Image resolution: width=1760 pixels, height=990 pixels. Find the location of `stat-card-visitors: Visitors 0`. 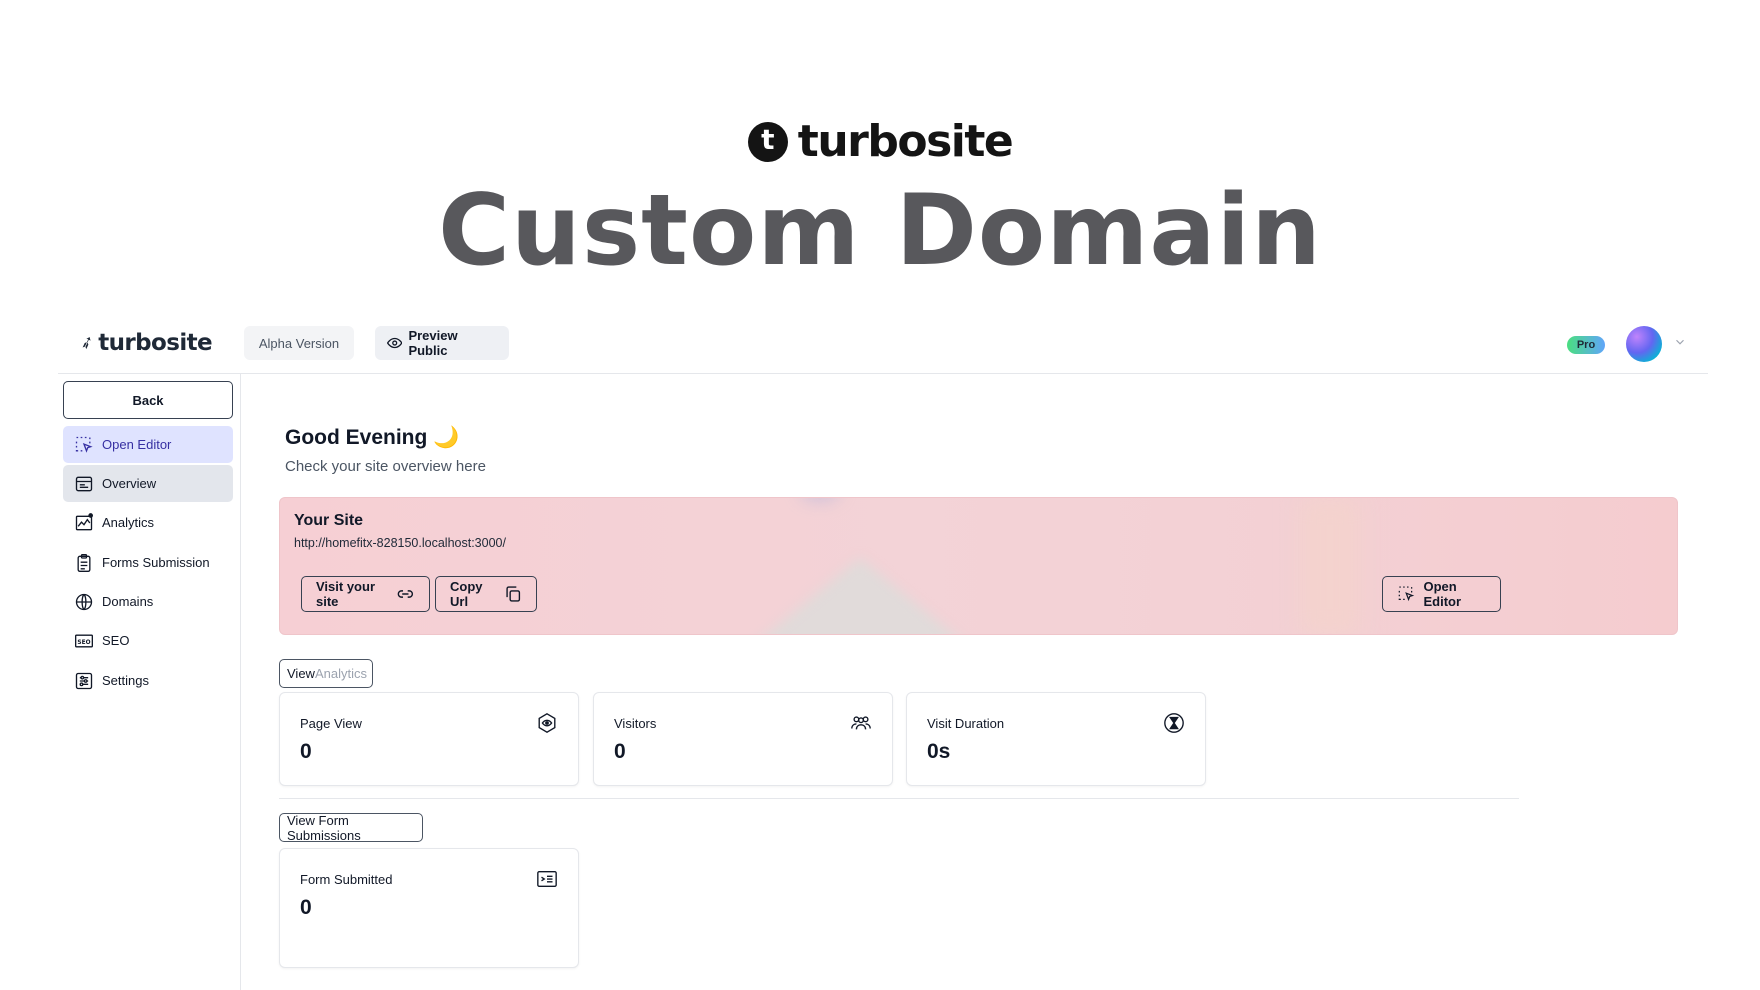

stat-card-visitors: Visitors 0 is located at coordinates (743, 739).